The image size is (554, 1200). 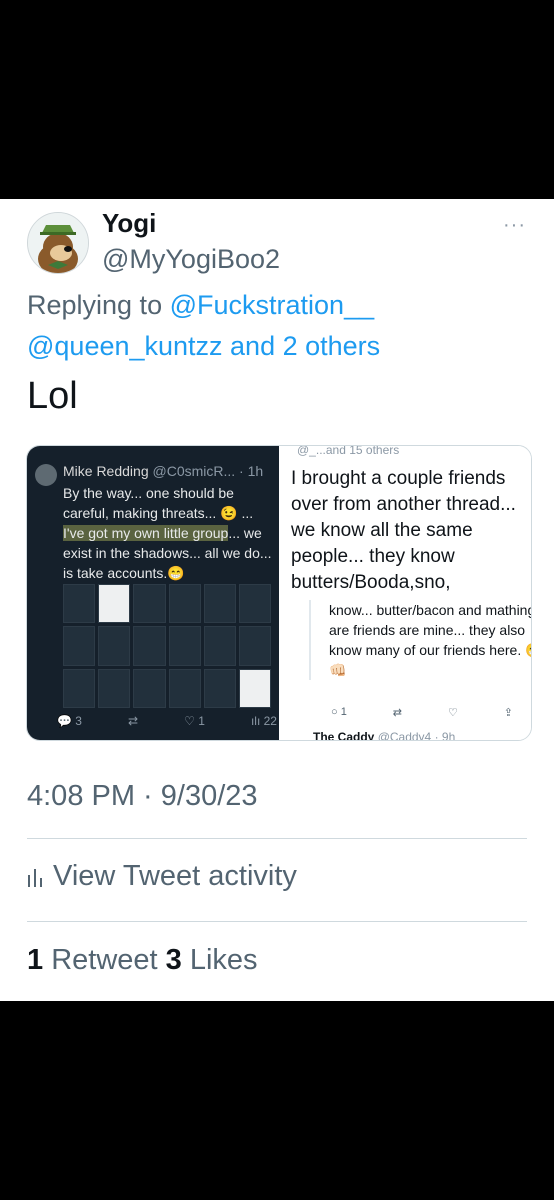 I want to click on yogi-bear-avatar-icon, so click(x=58, y=243).